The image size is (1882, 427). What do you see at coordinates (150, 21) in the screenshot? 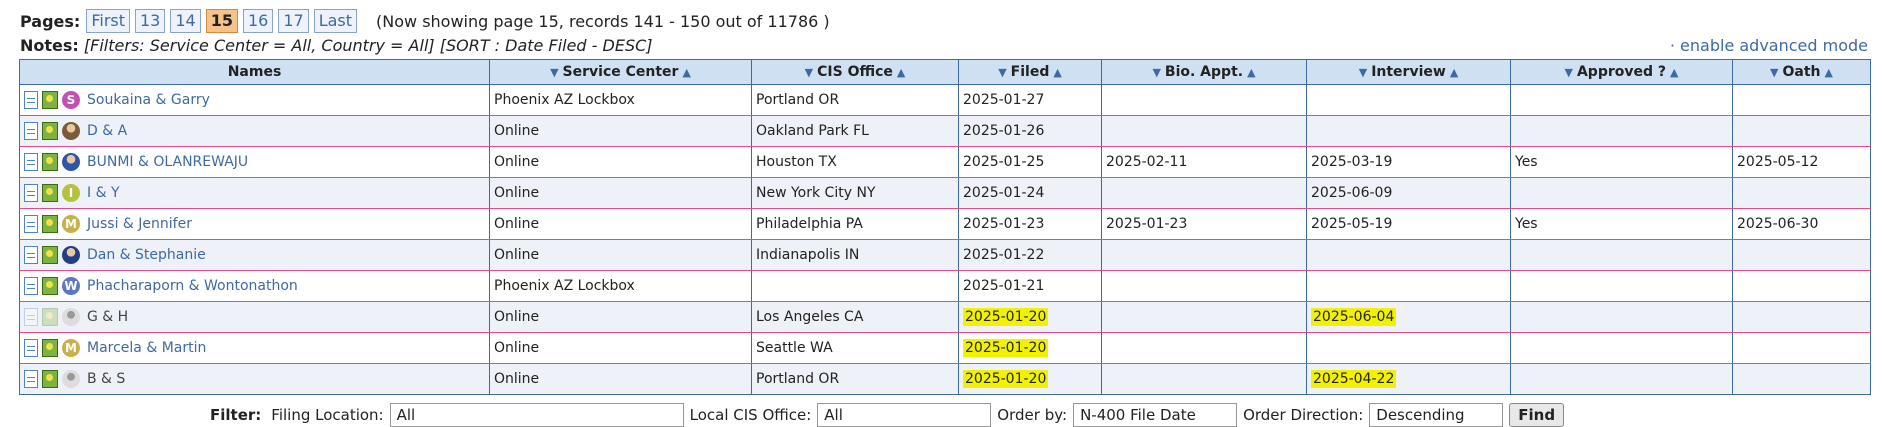
I see `page-button-13: 13` at bounding box center [150, 21].